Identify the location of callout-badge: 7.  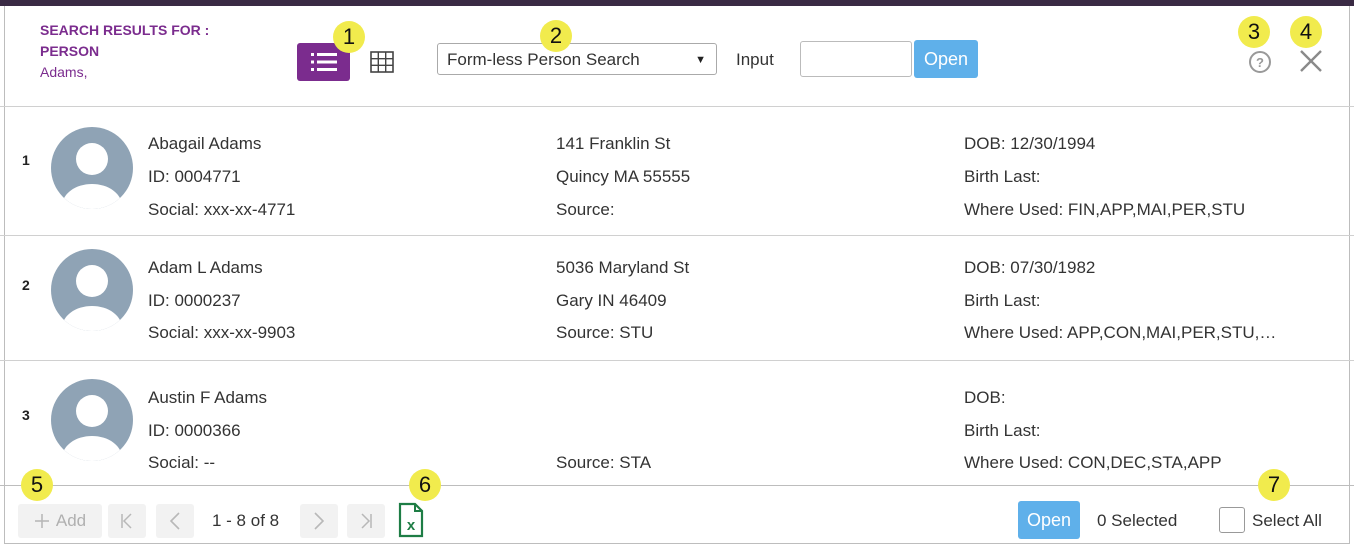
(1274, 485).